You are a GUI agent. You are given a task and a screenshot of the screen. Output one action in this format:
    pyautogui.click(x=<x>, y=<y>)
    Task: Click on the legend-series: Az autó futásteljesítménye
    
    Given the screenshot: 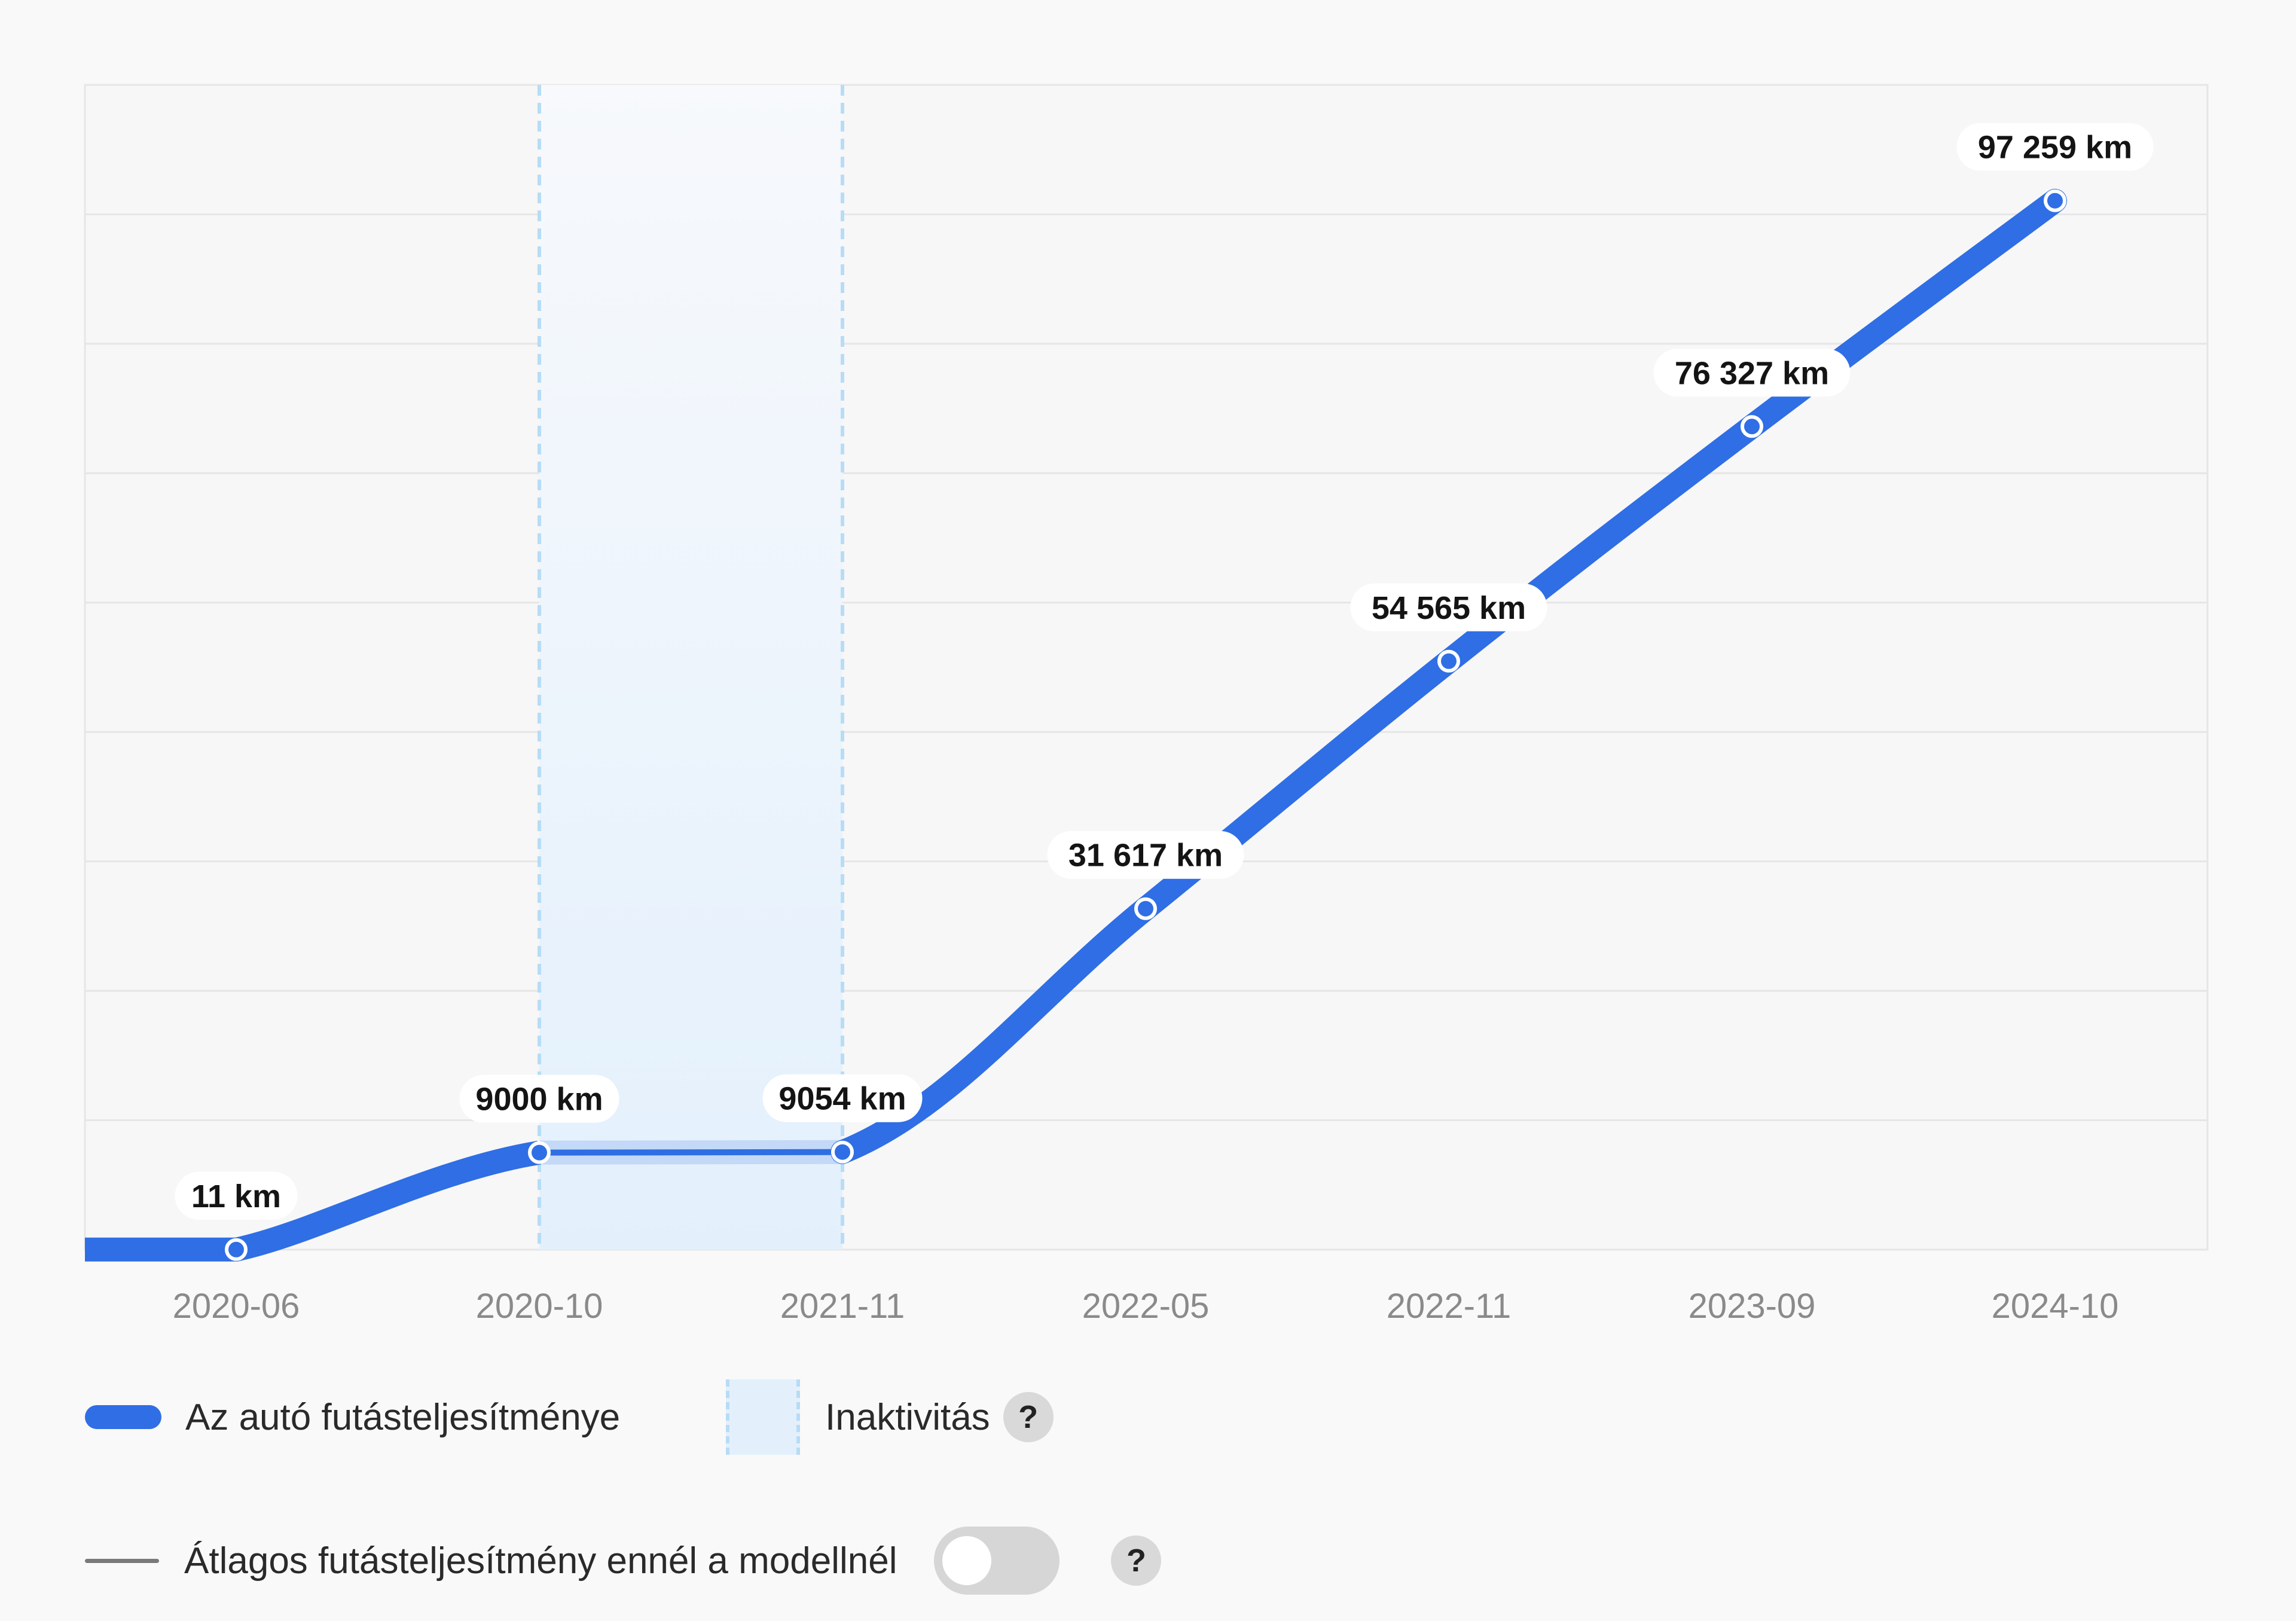 What is the action you would take?
    pyautogui.click(x=352, y=1417)
    